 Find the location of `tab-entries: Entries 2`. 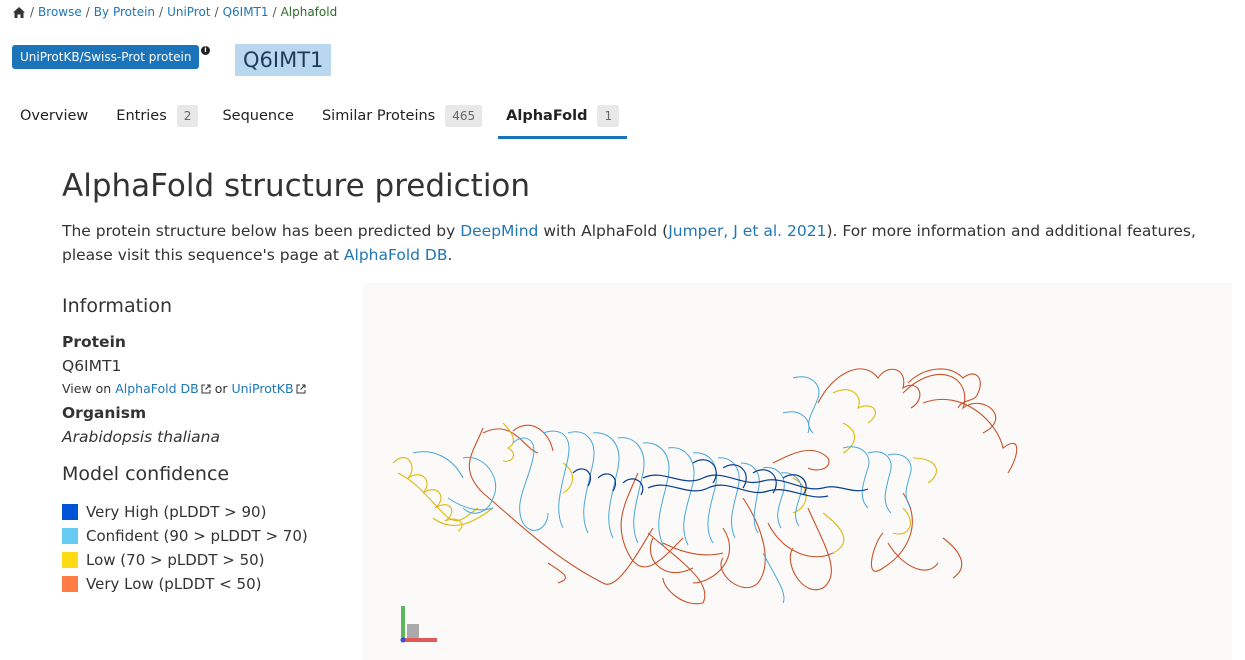

tab-entries: Entries 2 is located at coordinates (157, 116).